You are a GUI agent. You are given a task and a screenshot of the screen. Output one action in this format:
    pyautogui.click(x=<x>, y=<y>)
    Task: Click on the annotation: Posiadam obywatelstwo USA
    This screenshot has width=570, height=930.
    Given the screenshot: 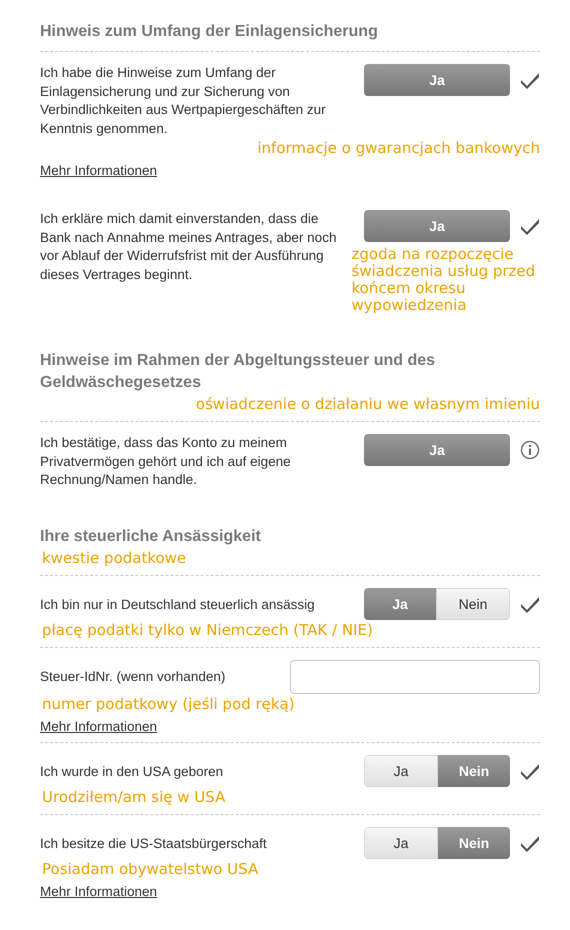 What is the action you would take?
    pyautogui.click(x=150, y=869)
    